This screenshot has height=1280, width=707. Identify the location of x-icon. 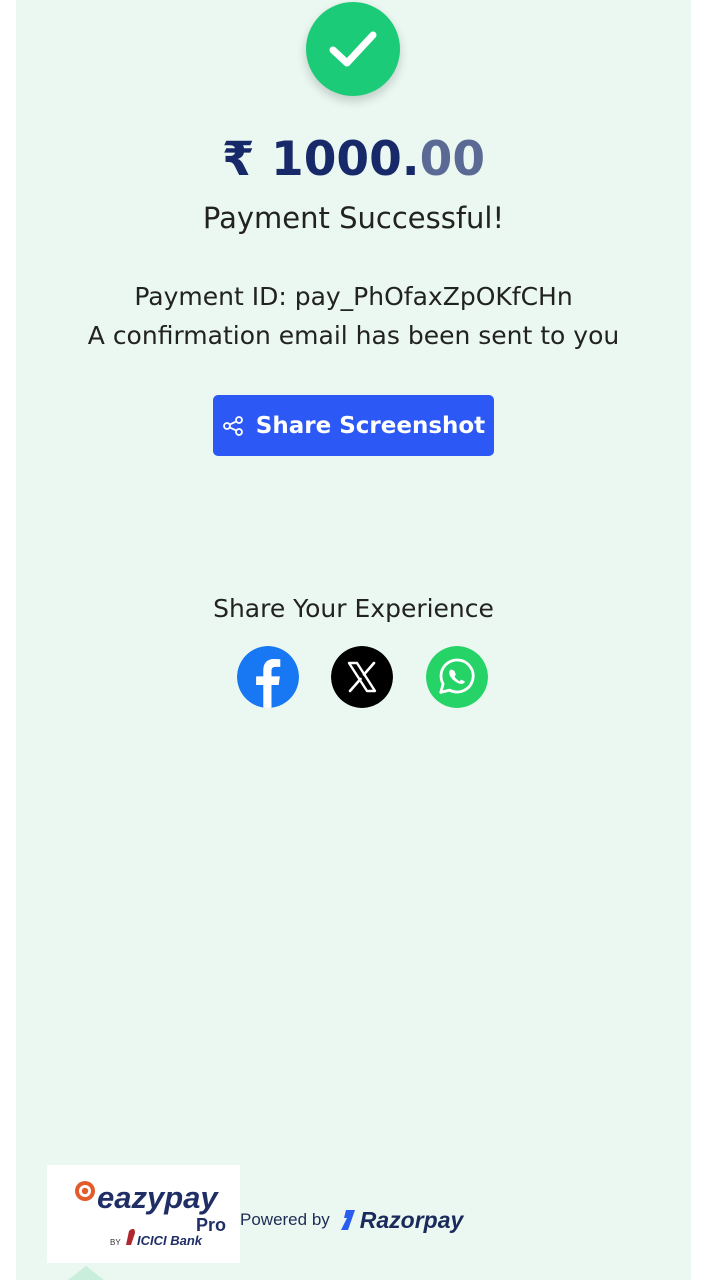
(362, 677).